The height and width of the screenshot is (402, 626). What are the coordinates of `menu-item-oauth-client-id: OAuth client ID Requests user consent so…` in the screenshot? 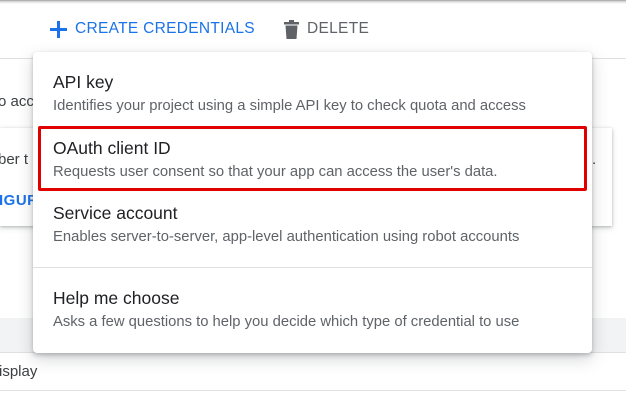 It's located at (312, 160).